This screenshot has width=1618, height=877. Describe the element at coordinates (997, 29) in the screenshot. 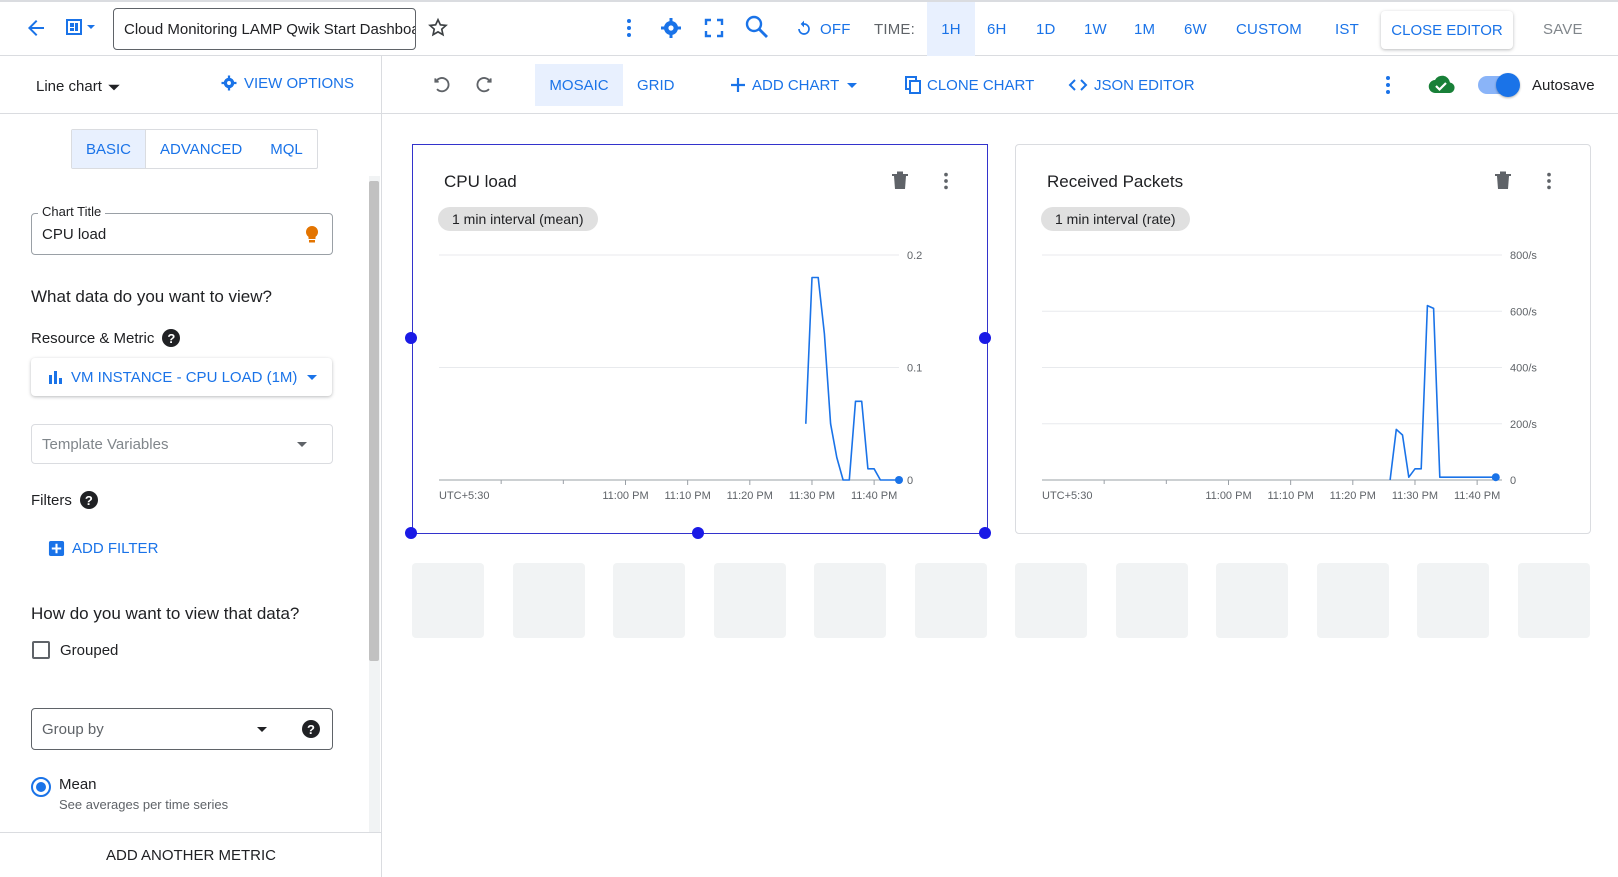

I see `time-range-6h: 6H` at that location.